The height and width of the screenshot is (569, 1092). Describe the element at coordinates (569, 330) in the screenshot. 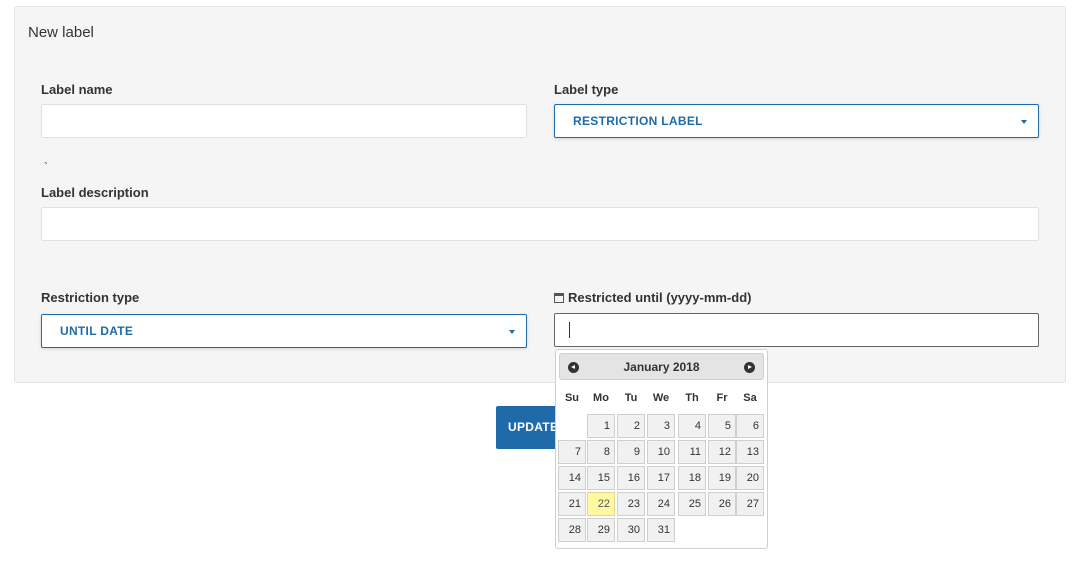

I see `text-cursor` at that location.